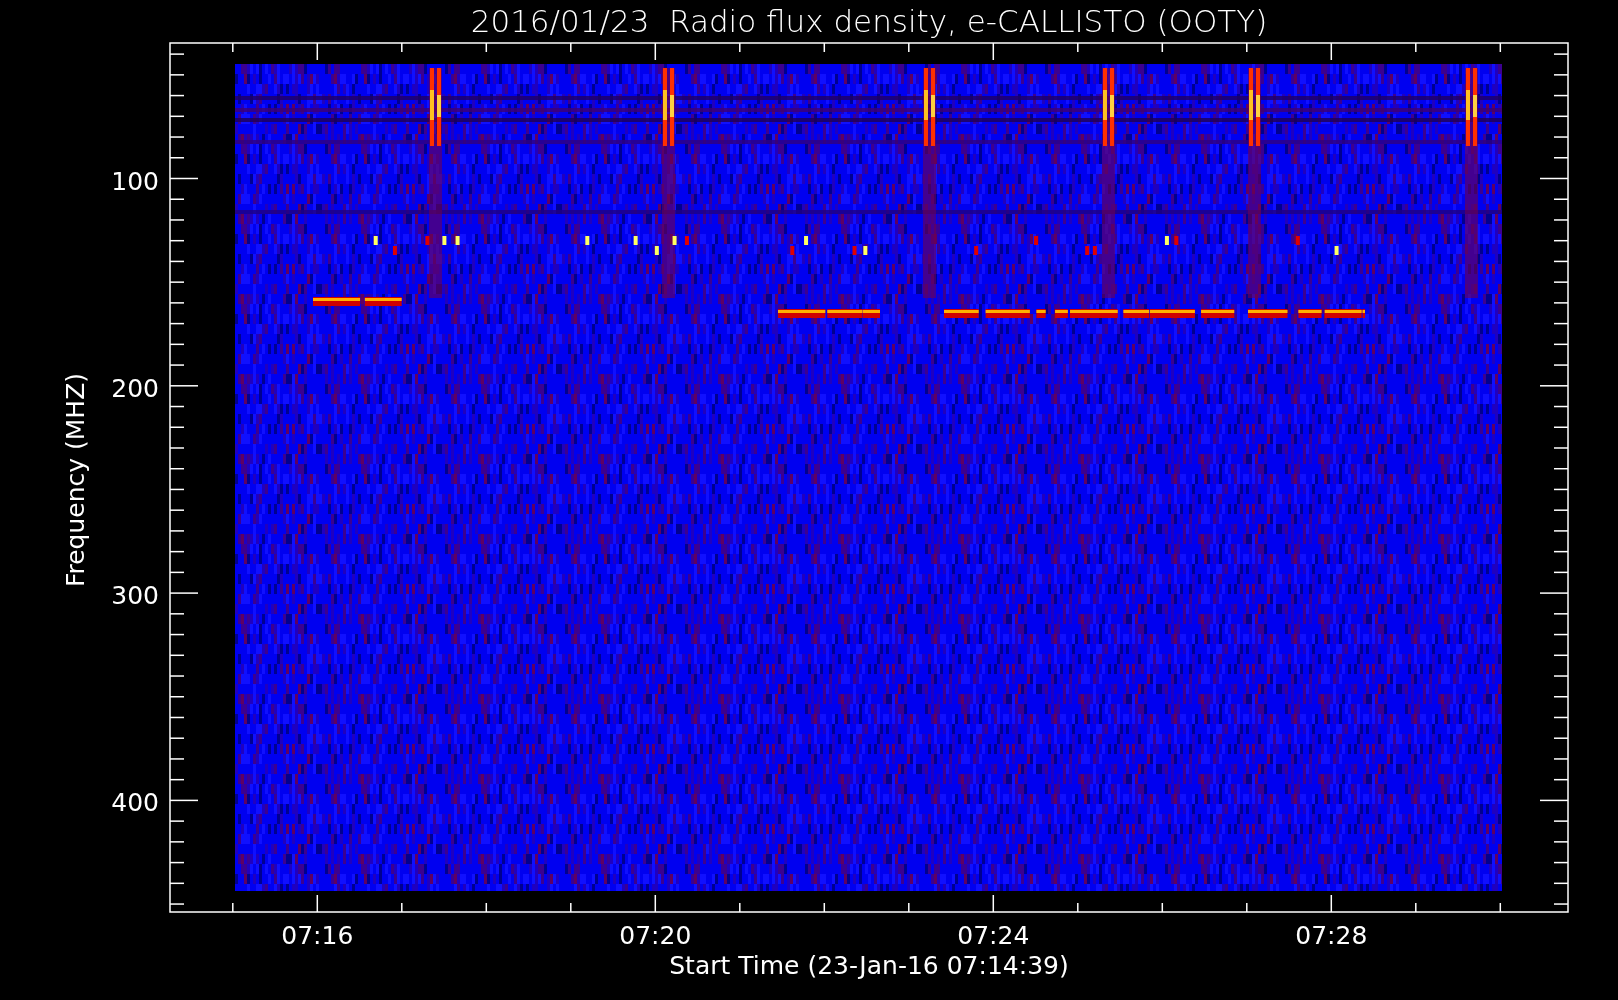  Describe the element at coordinates (135, 803) in the screenshot. I see `axis-tick-label: 400` at that location.